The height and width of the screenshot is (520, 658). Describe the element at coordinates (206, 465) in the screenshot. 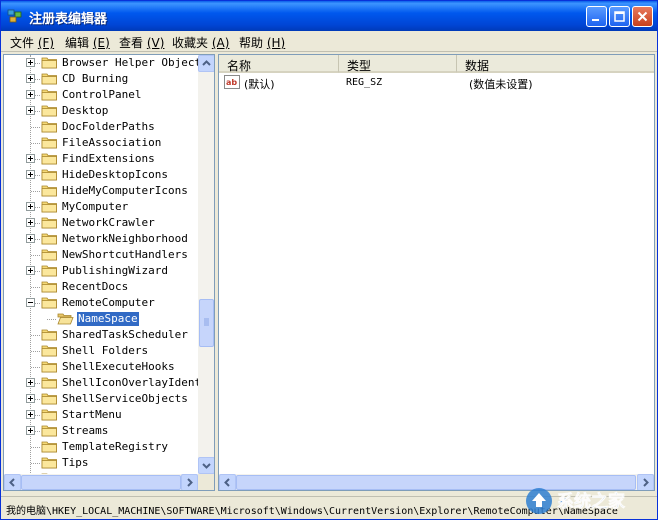

I see `scroll-down-button` at that location.